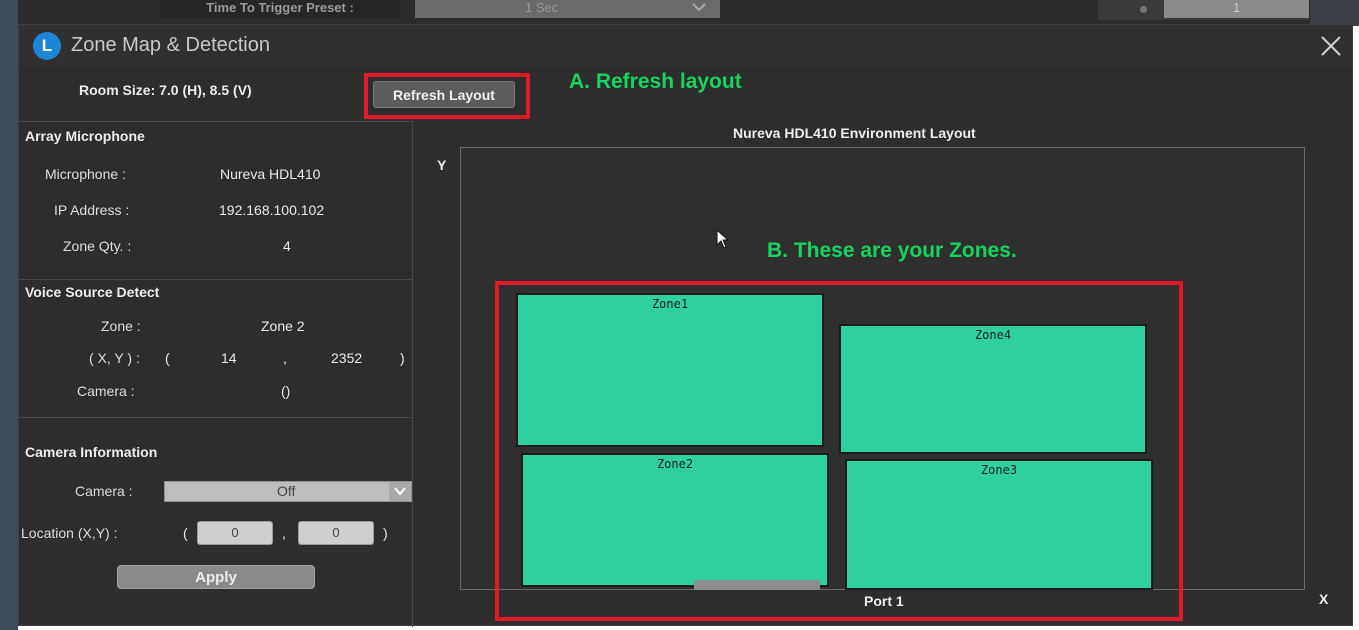  Describe the element at coordinates (69, 533) in the screenshot. I see `location-label: Location (X,Y) :` at that location.